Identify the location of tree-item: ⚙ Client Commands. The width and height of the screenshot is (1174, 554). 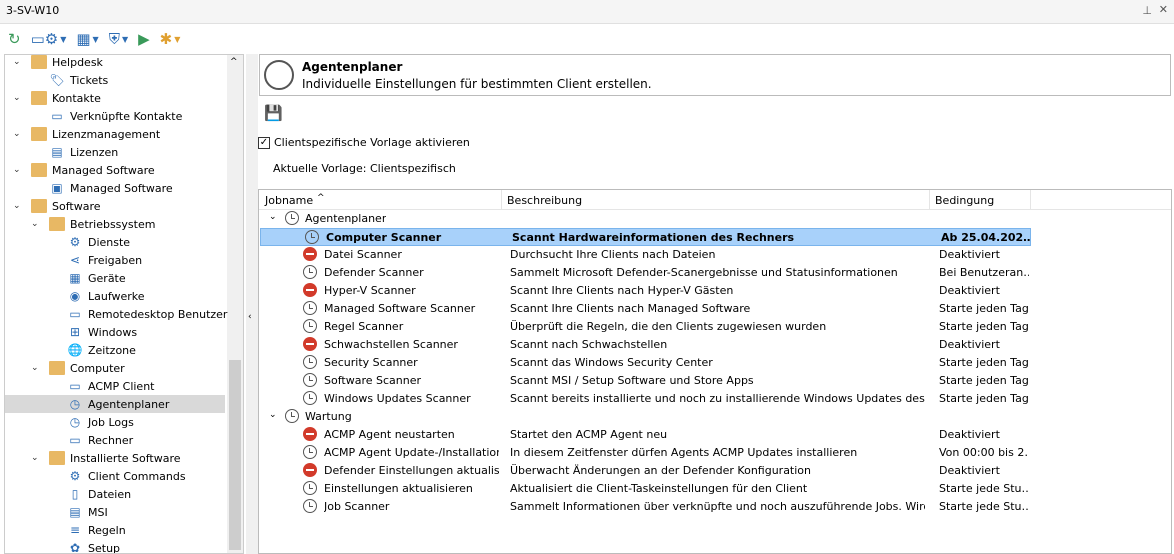
(117, 476).